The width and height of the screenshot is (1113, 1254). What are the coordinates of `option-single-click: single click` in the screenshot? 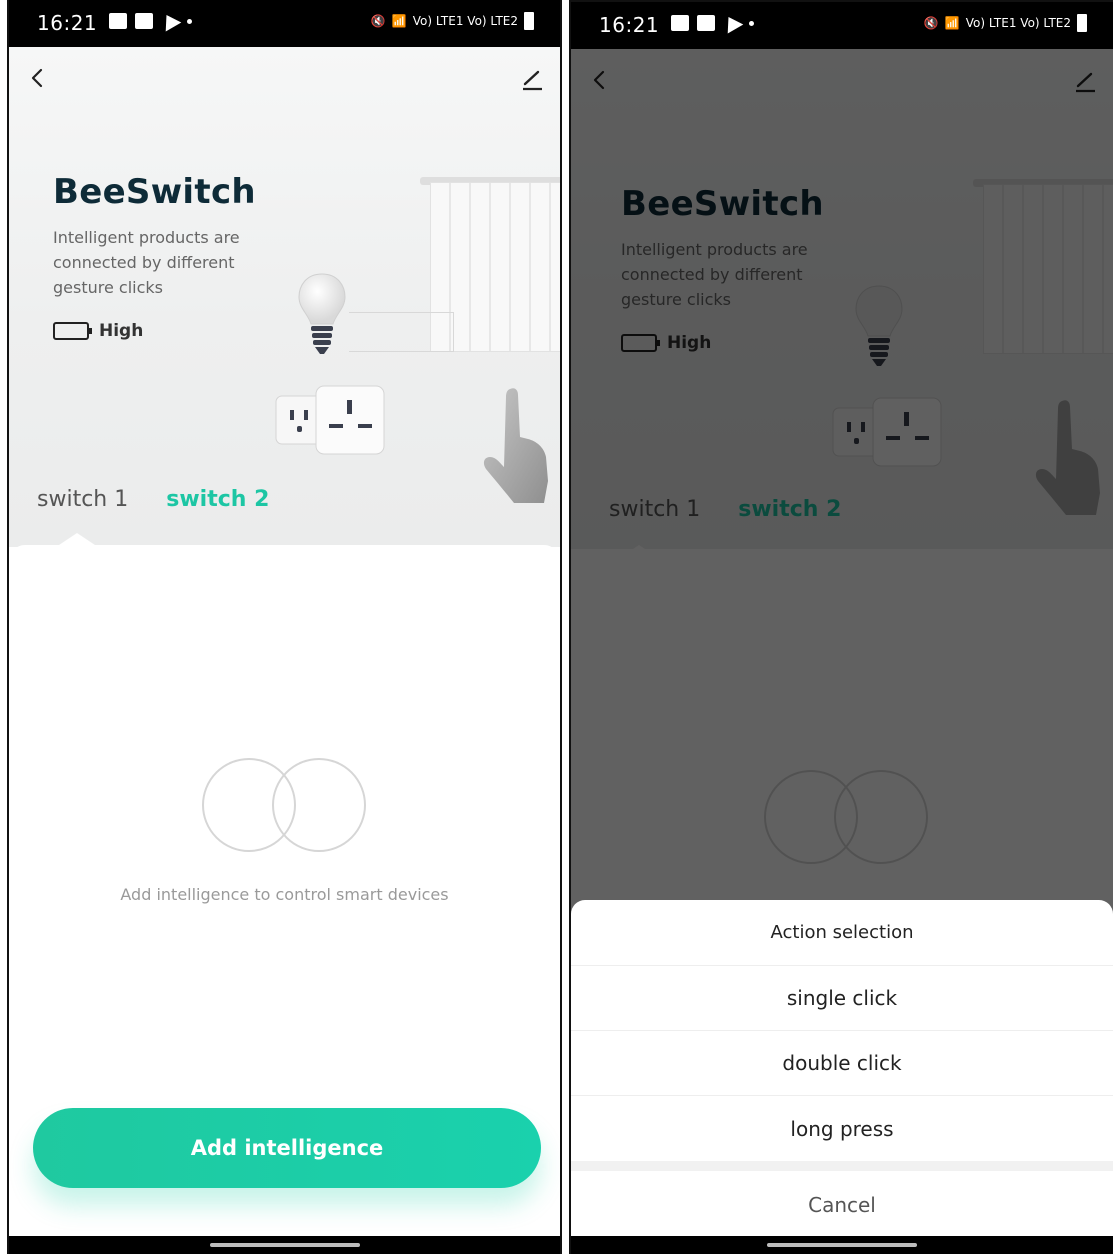 It's located at (842, 998).